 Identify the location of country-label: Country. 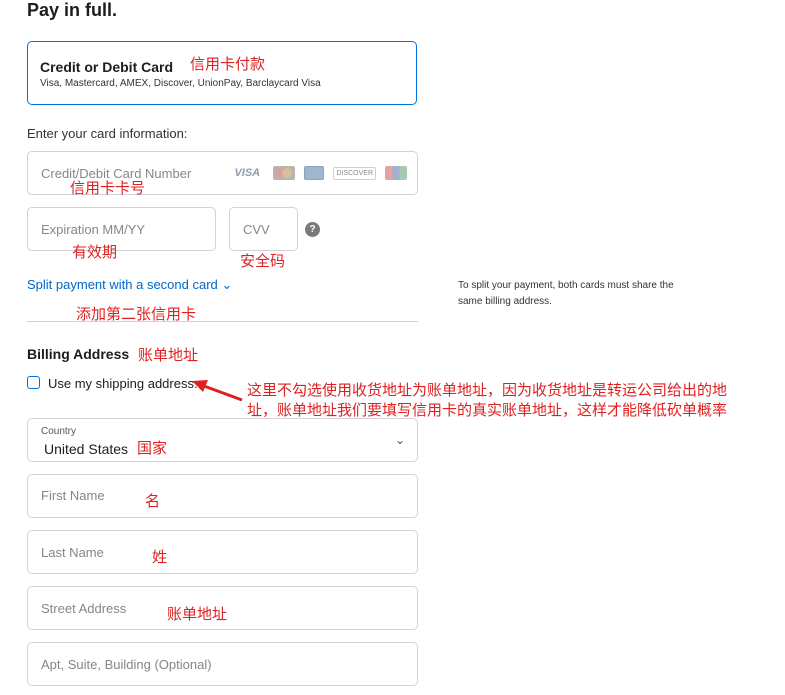
(59, 431).